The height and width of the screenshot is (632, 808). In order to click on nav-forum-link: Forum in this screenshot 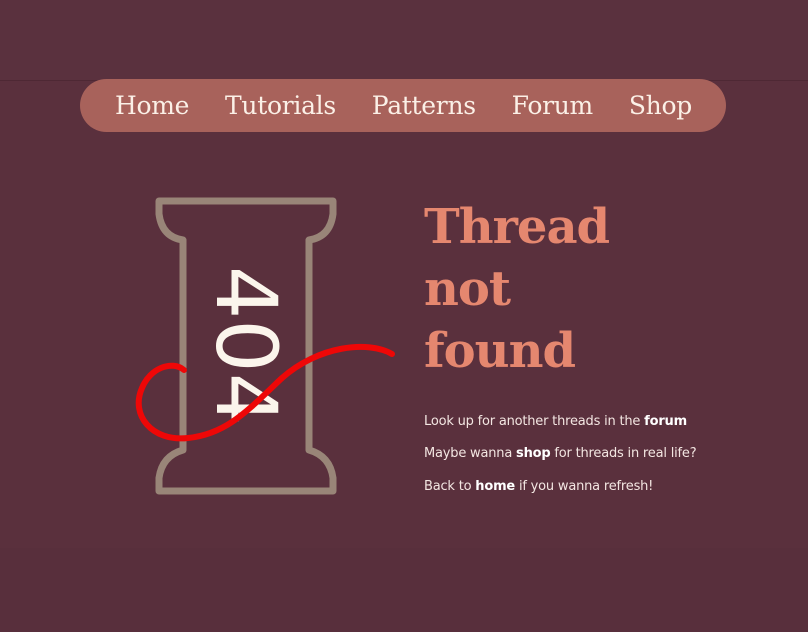, I will do `click(553, 105)`.